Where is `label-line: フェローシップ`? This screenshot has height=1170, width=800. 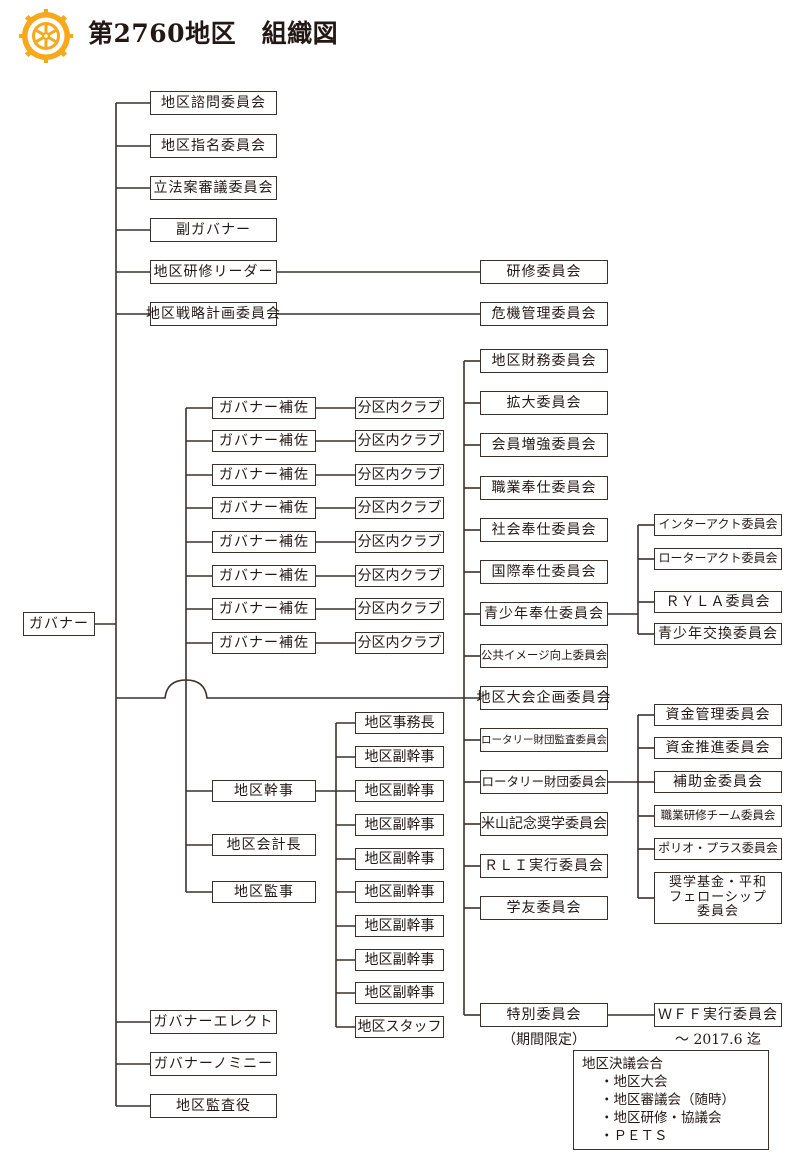
label-line: フェローシップ is located at coordinates (718, 897).